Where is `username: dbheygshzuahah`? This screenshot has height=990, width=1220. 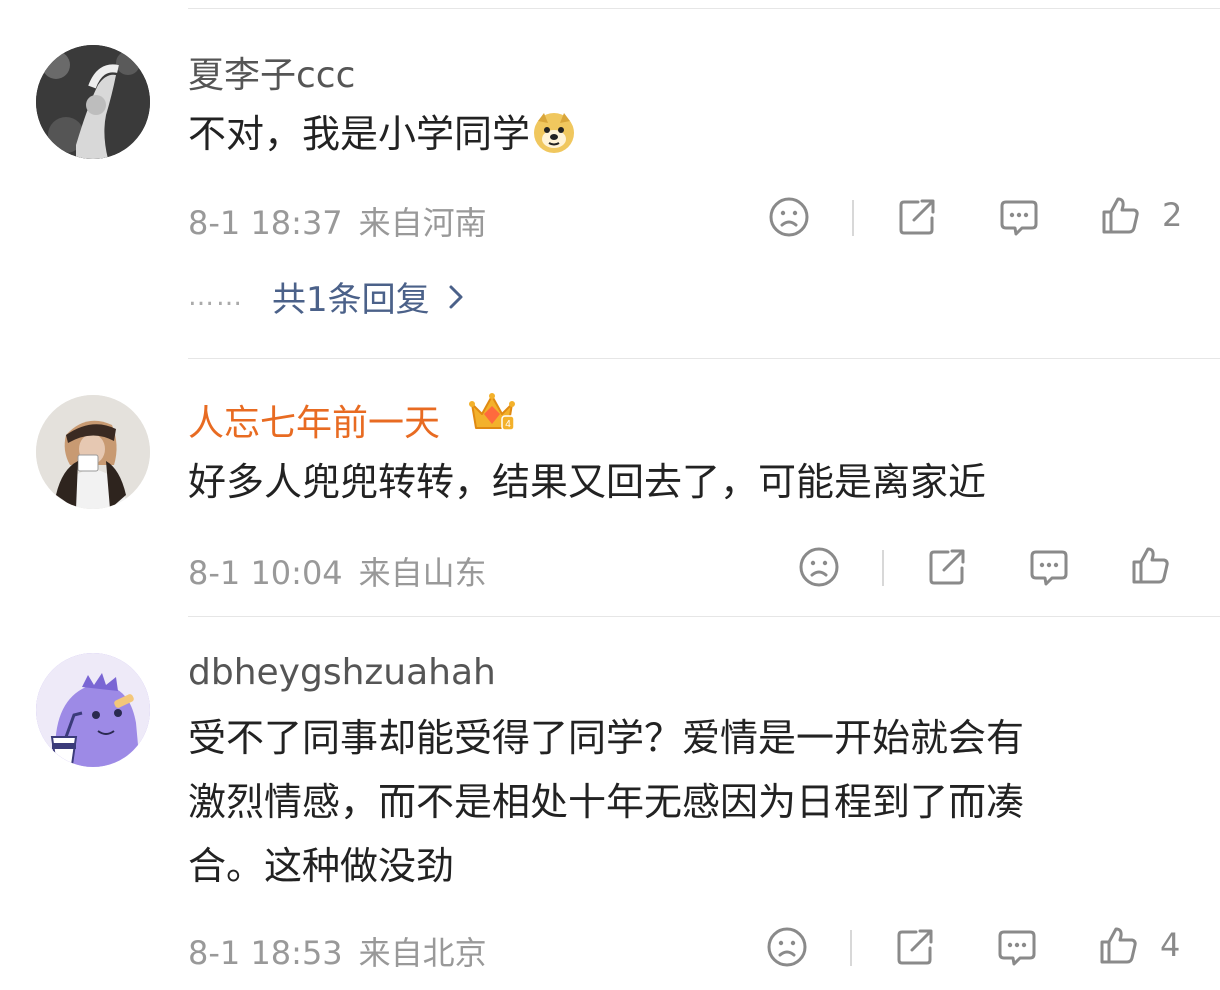
username: dbheygshzuahah is located at coordinates (342, 672).